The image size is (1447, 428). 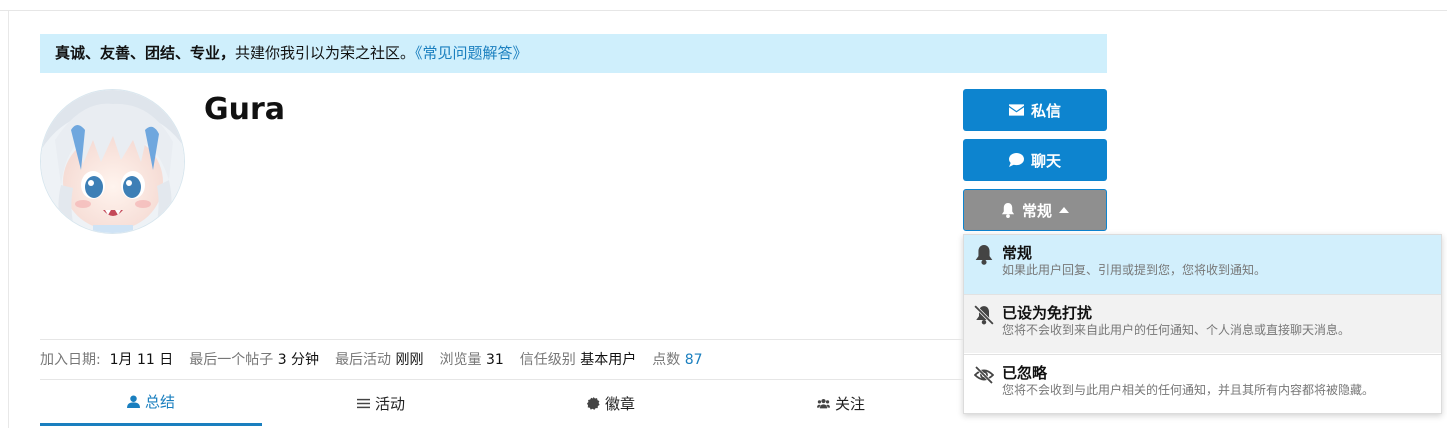 I want to click on stat-last-activity: 最后活动 刚刚, so click(x=379, y=359).